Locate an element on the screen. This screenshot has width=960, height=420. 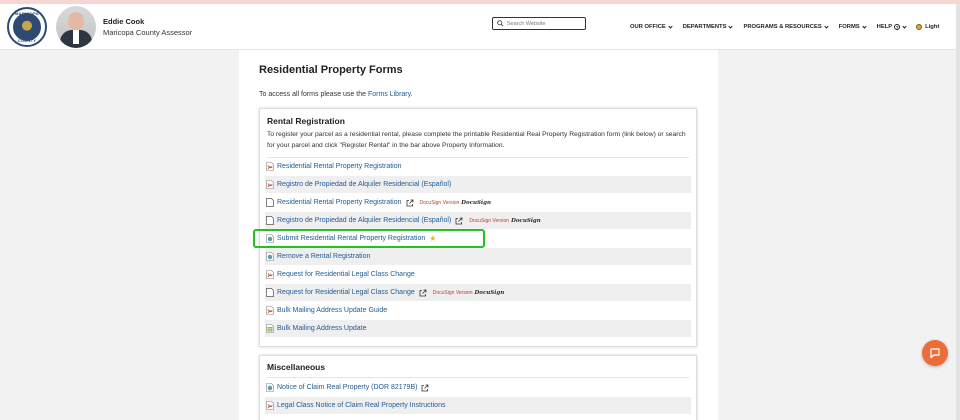
card-title: Rental Registration is located at coordinates (306, 121).